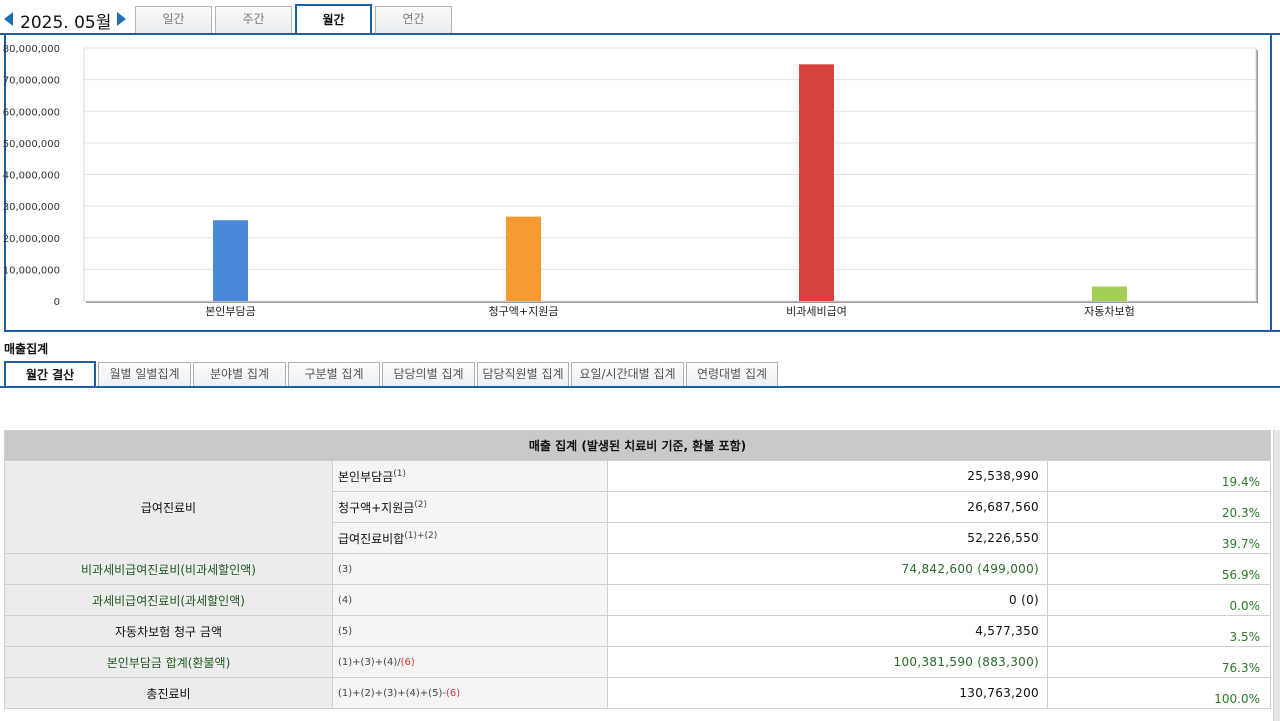 Image resolution: width=1280 pixels, height=721 pixels. What do you see at coordinates (168, 631) in the screenshot?
I see `row-label: 자동차보험 청구 금액` at bounding box center [168, 631].